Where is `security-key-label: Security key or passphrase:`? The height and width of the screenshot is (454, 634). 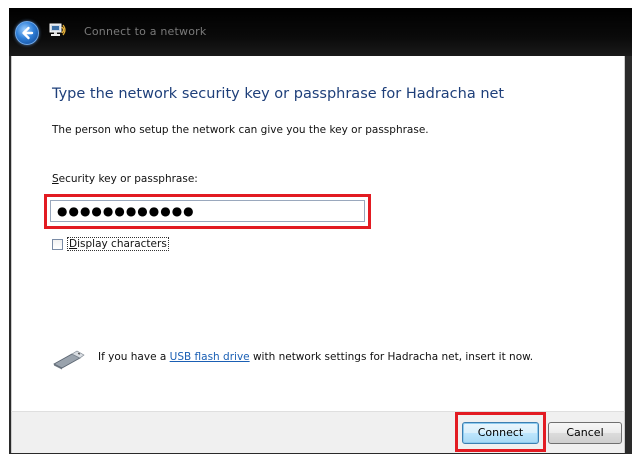 security-key-label: Security key or passphrase: is located at coordinates (125, 179).